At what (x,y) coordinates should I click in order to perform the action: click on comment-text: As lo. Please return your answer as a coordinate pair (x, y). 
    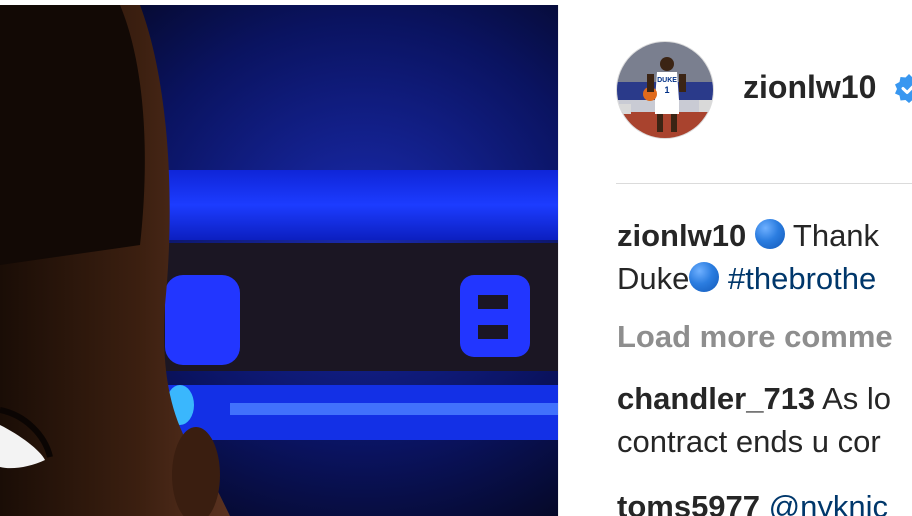
    Looking at the image, I should click on (856, 398).